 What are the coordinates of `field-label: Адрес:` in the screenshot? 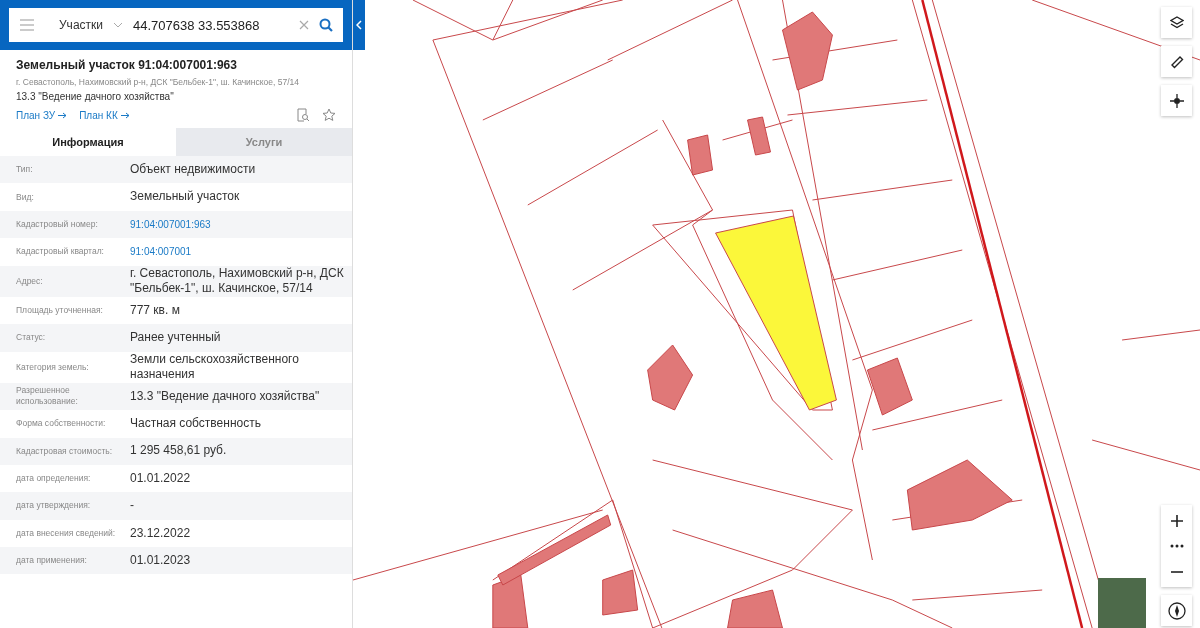 It's located at (30, 281).